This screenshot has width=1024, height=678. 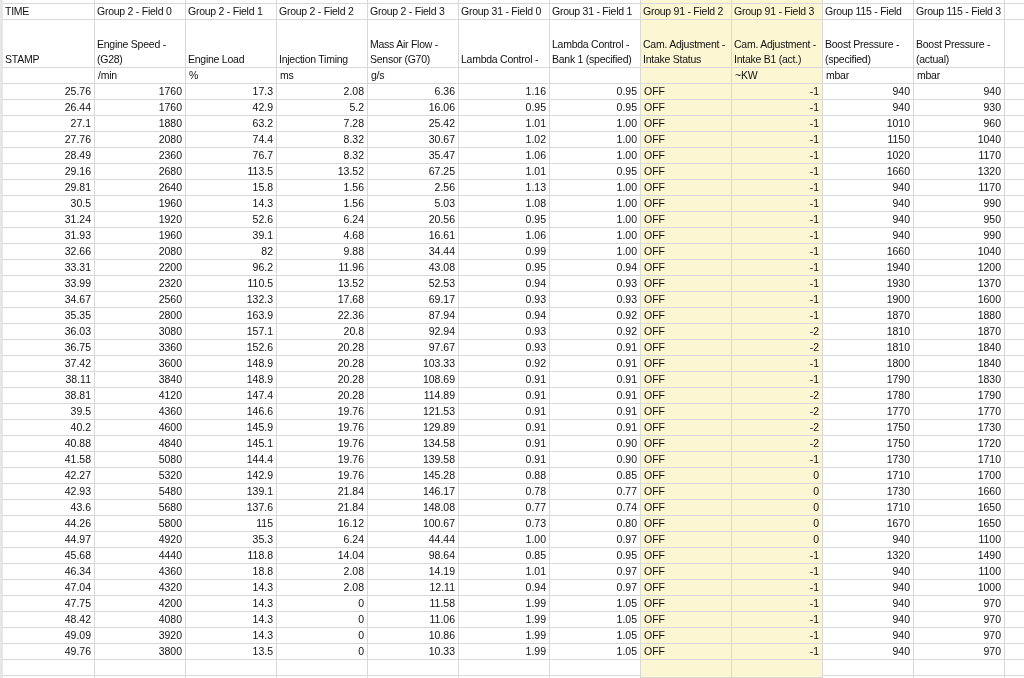 I want to click on table-cell: 1960, so click(x=140, y=204).